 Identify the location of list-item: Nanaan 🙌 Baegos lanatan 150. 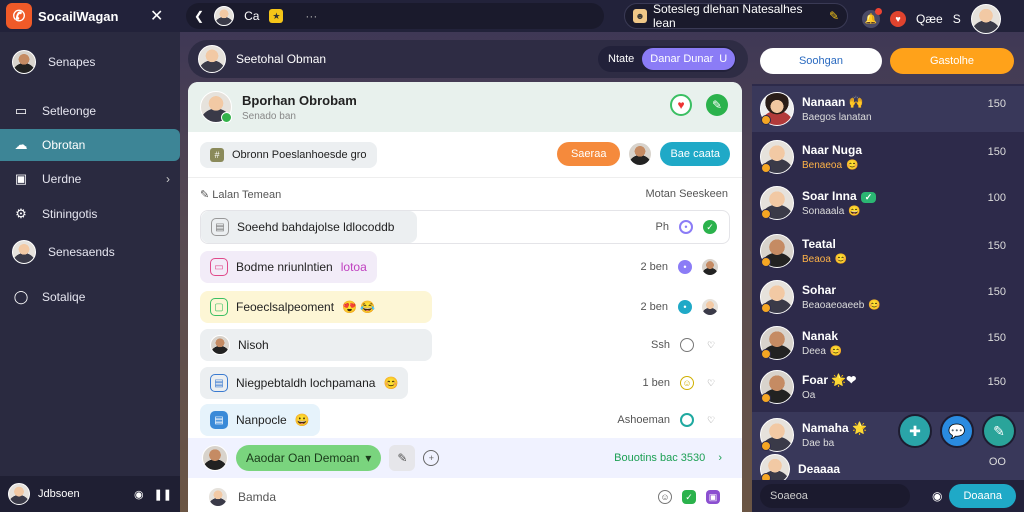
(888, 109).